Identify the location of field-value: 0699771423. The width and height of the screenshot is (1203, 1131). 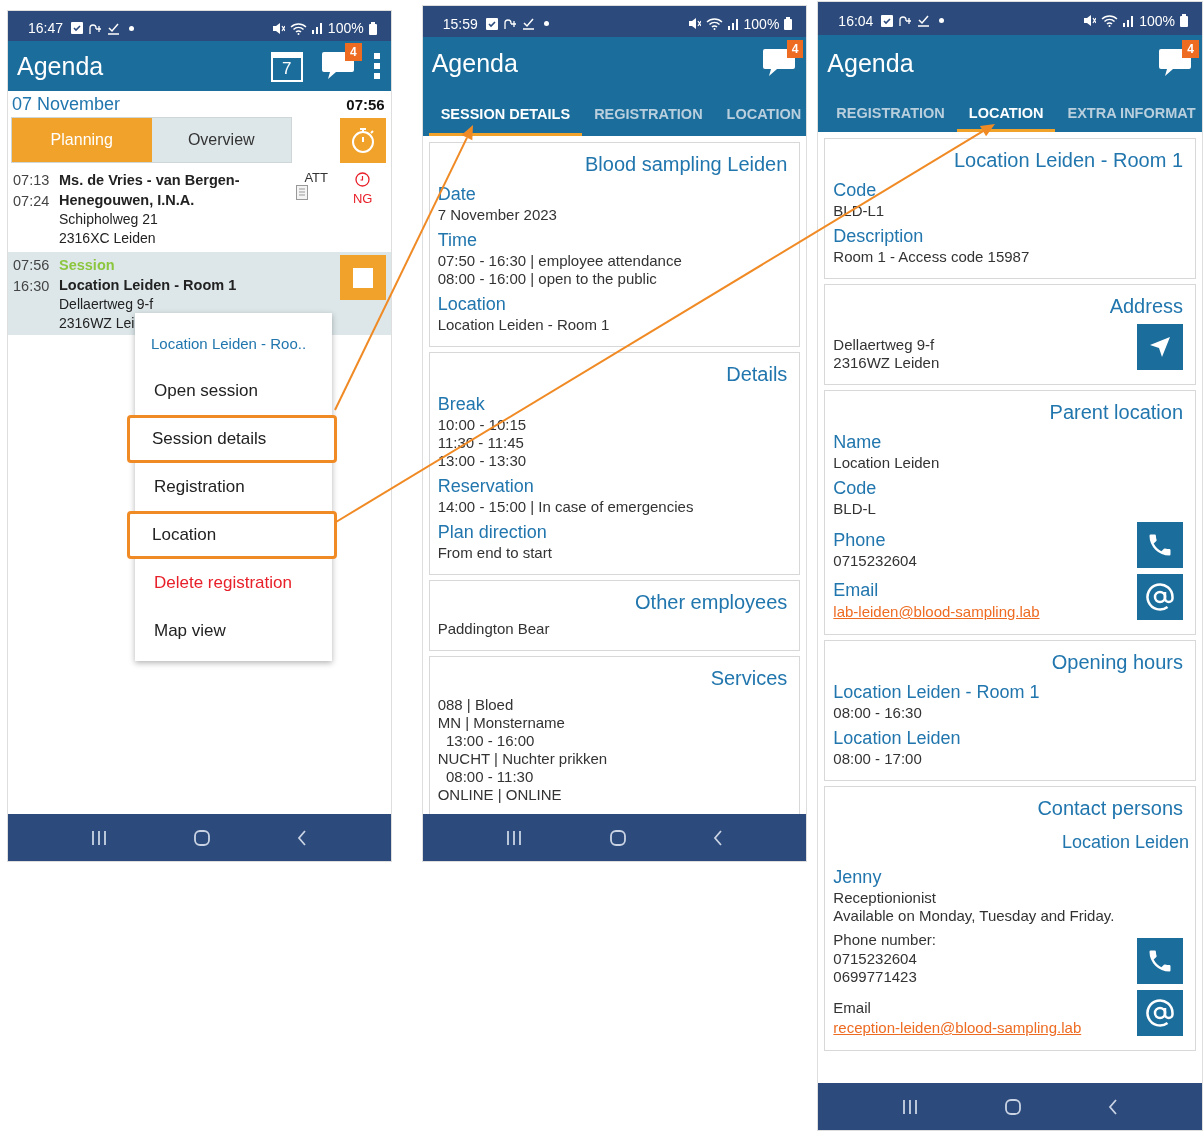
(875, 977).